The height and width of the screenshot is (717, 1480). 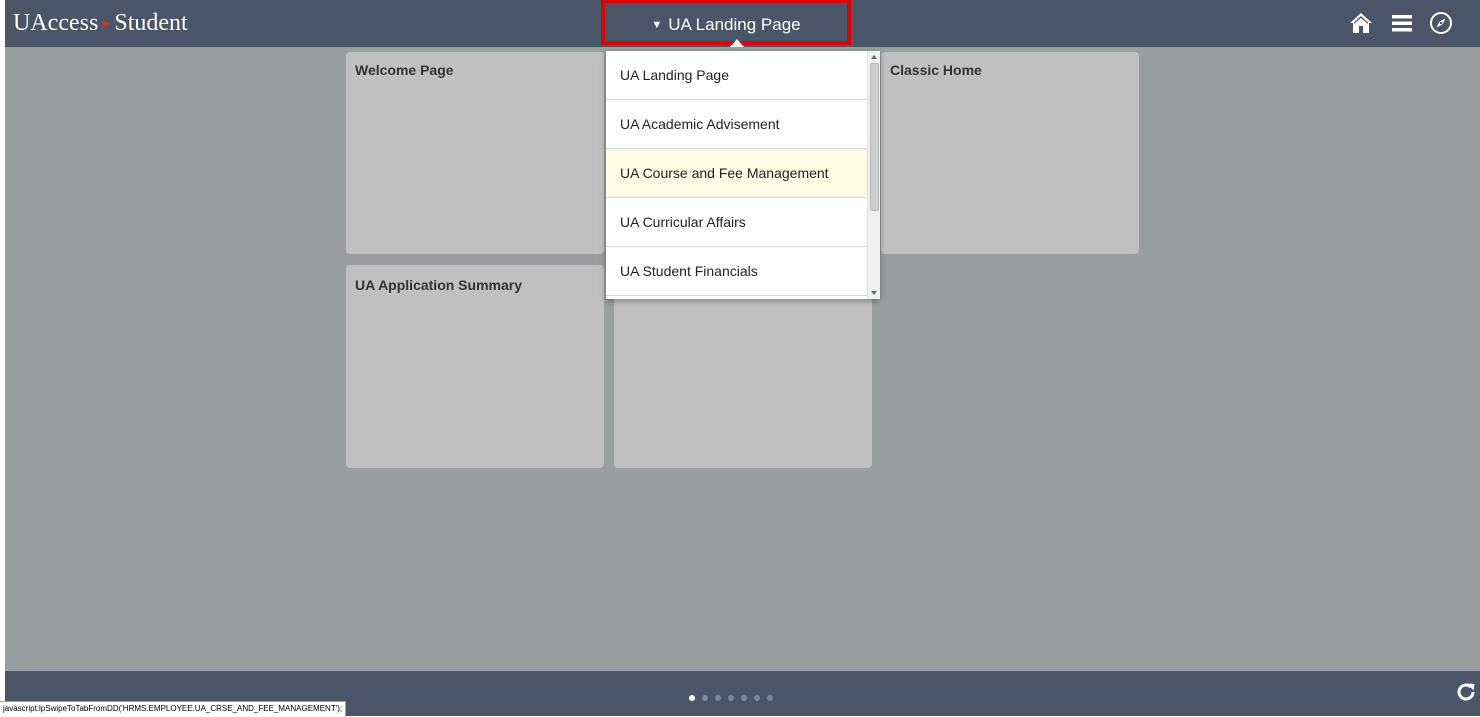 I want to click on tile-title: Welcome Page, so click(x=404, y=70).